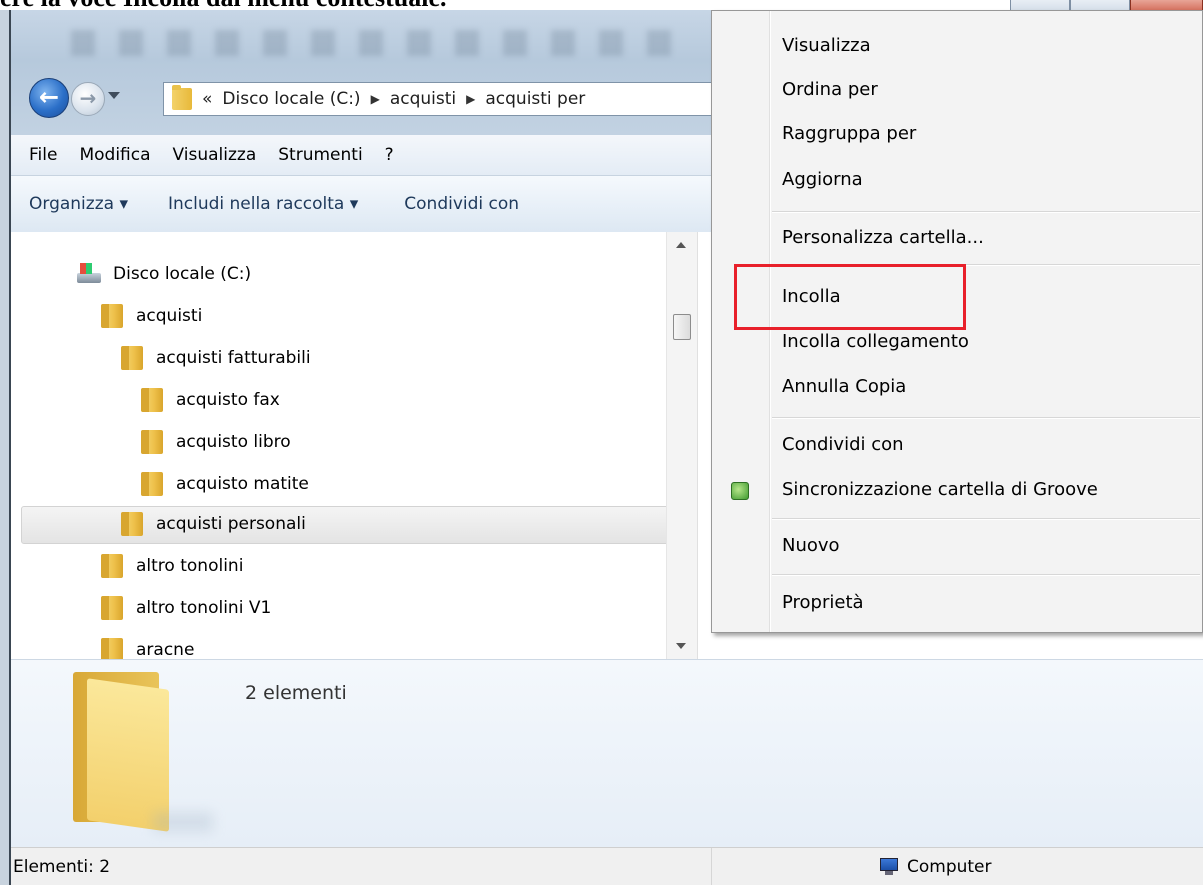 The image size is (1203, 885). I want to click on menu-visualizza: Visualizza, so click(215, 155).